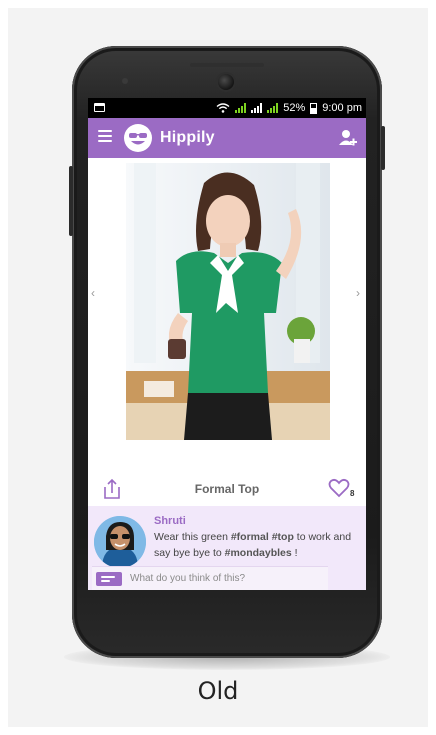  Describe the element at coordinates (352, 493) in the screenshot. I see `like-count: 8` at that location.